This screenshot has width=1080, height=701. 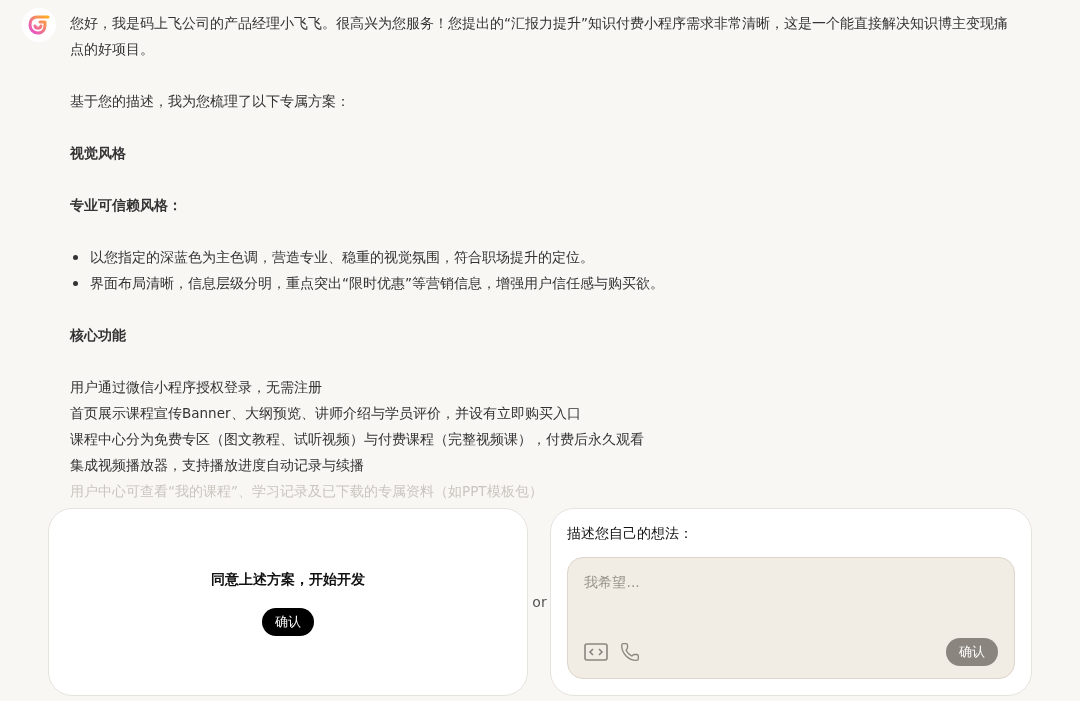 I want to click on code-icon, so click(x=596, y=652).